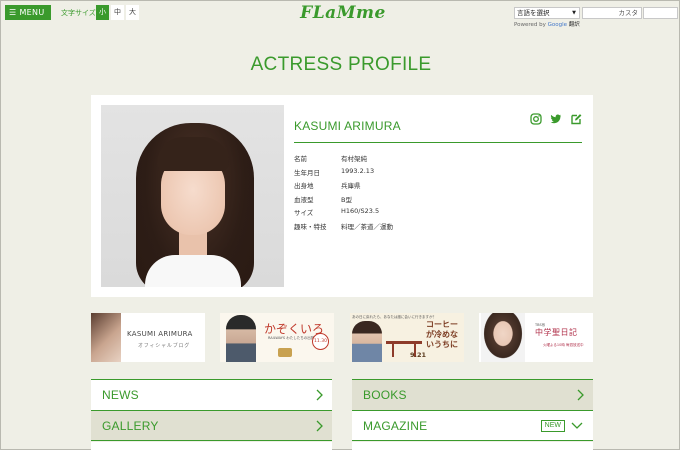 This screenshot has width=680, height=450. I want to click on language-select: 言語を選択 ▼, so click(547, 13).